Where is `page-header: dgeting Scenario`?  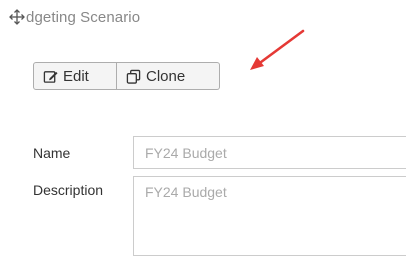 page-header: dgeting Scenario is located at coordinates (74, 17).